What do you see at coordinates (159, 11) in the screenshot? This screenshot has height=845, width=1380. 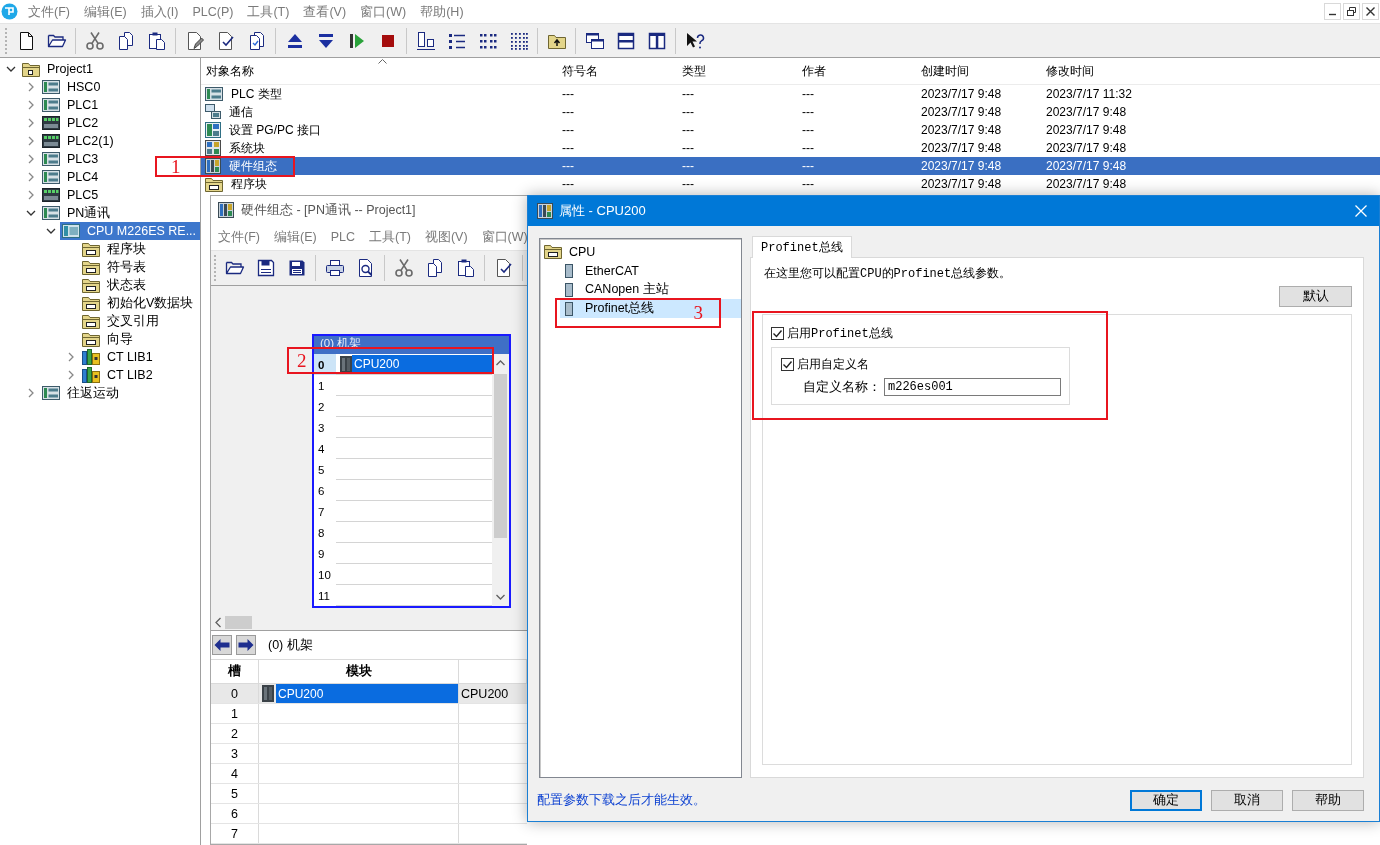 I see `menu-item: 插入(I)` at bounding box center [159, 11].